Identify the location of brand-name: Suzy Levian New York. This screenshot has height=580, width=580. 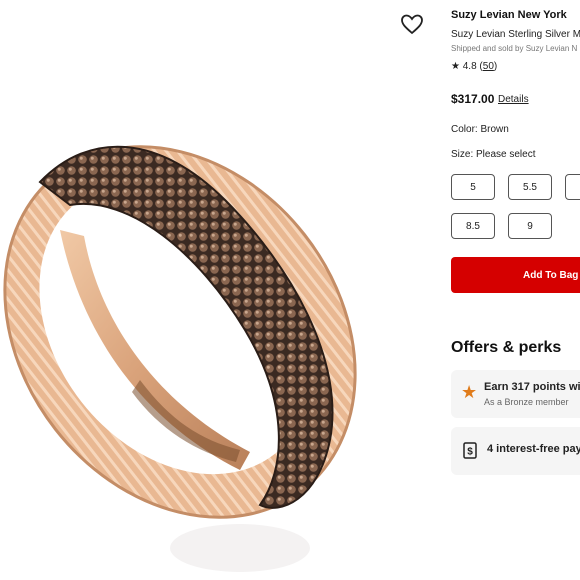
(509, 15).